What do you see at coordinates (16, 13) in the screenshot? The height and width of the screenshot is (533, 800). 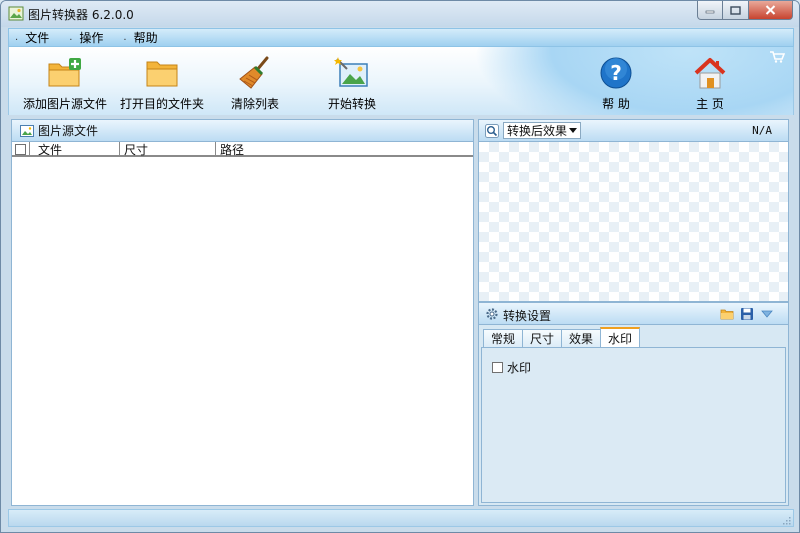 I see `app-icon` at bounding box center [16, 13].